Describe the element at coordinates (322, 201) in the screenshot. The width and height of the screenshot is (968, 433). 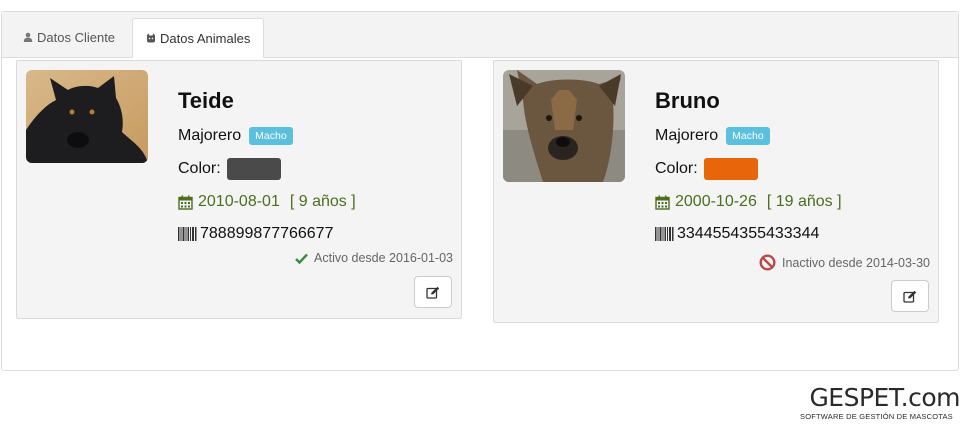
I see `age: [ 9 años ]` at that location.